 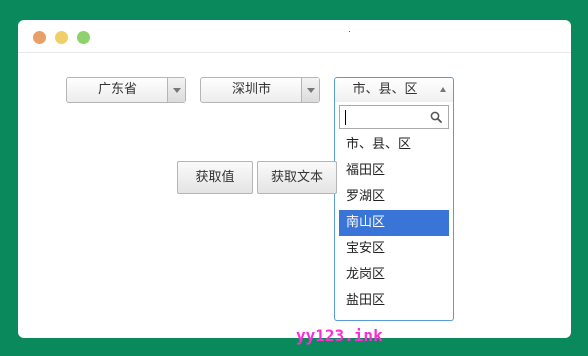 I want to click on maximize-window-button, so click(x=83, y=37).